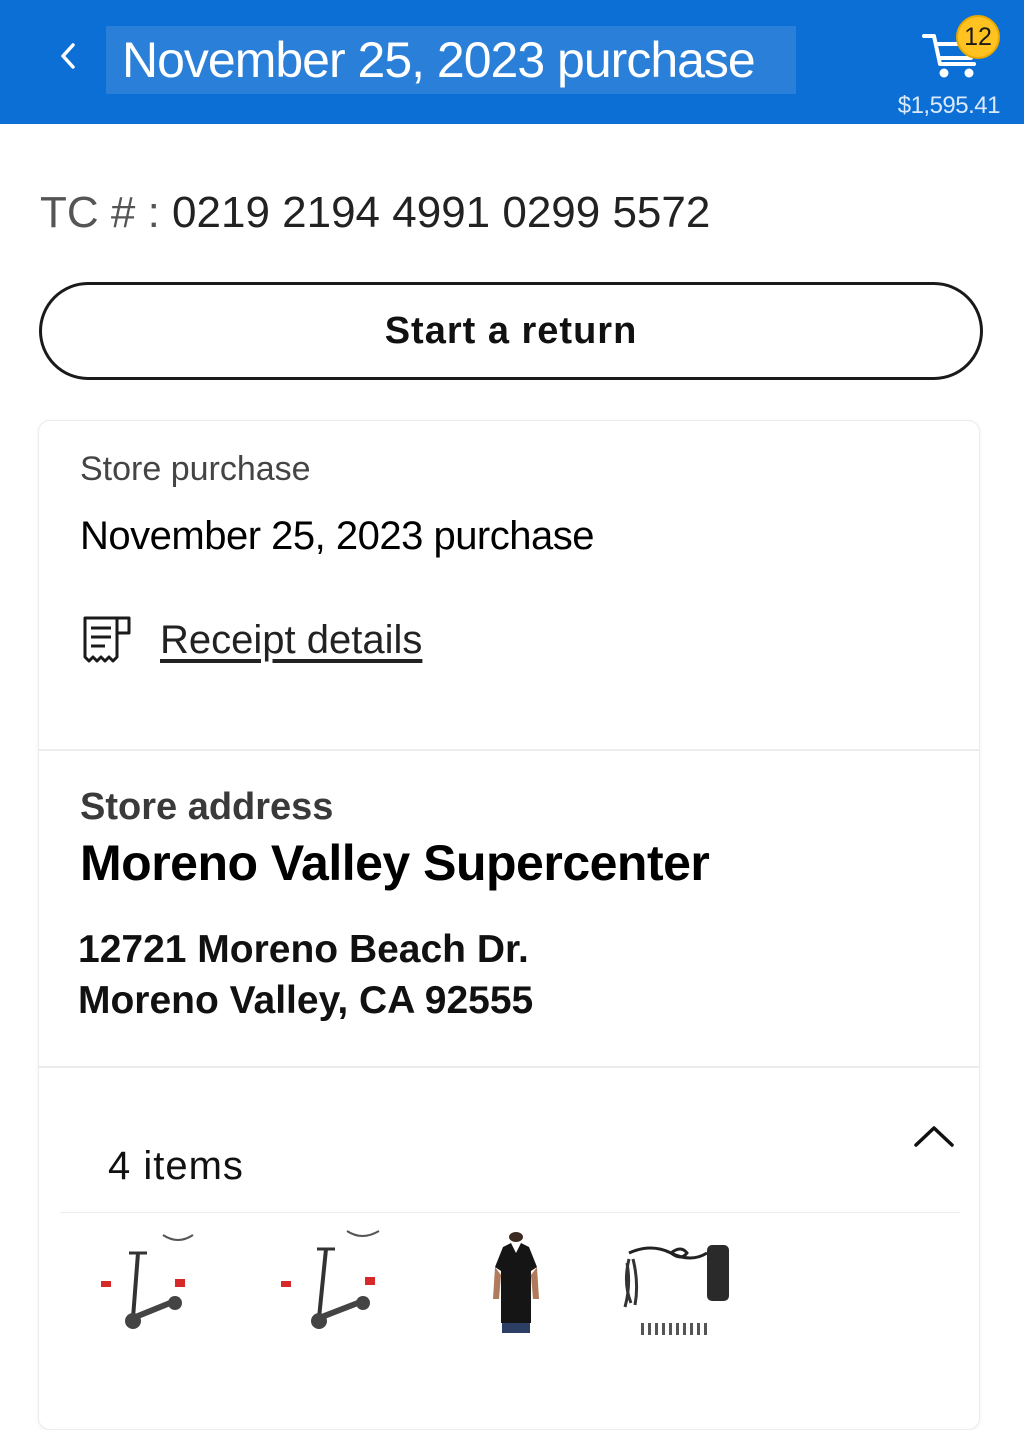 This screenshot has width=1024, height=1430. I want to click on t-shirt-icon, so click(516, 1282).